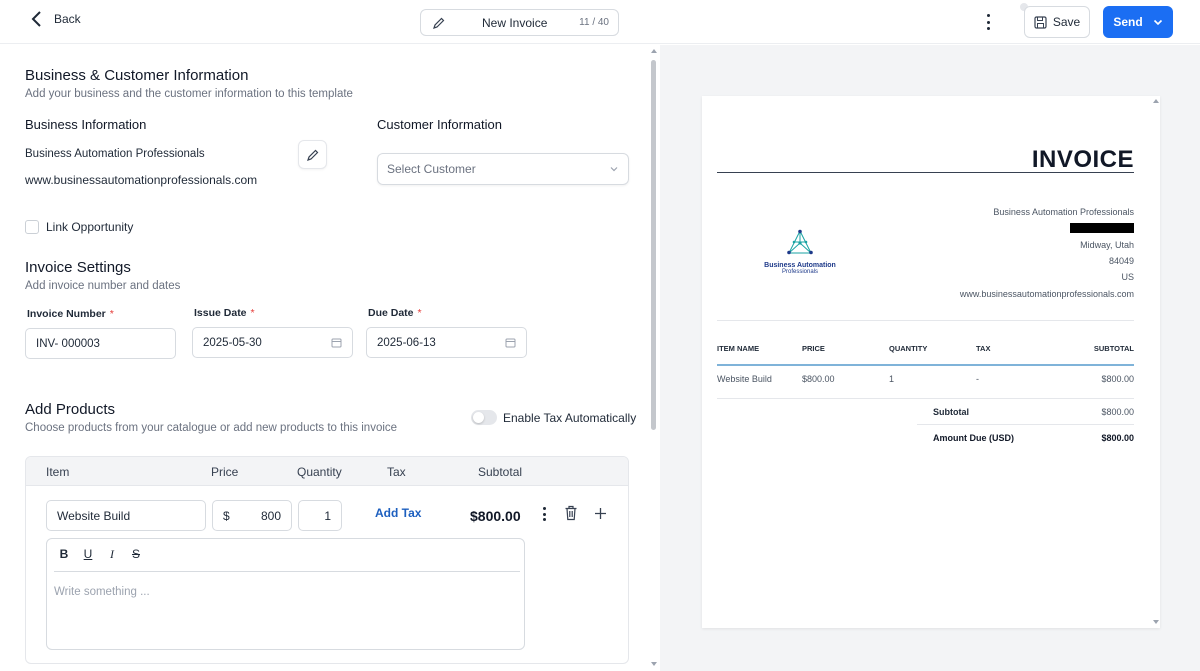  I want to click on business-info-heading: Business Information, so click(86, 124).